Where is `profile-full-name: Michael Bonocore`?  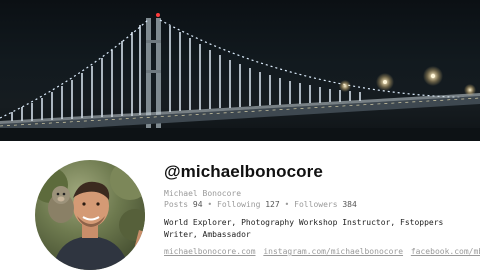
profile-full-name: Michael Bonocore is located at coordinates (203, 193).